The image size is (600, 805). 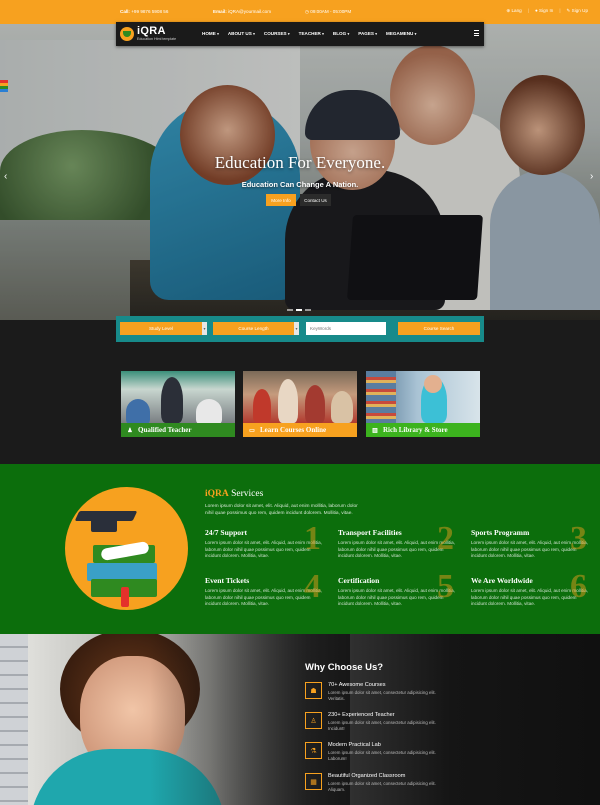 What do you see at coordinates (367, 776) in the screenshot?
I see `why-item-title: Beautiful Organized Classroom` at bounding box center [367, 776].